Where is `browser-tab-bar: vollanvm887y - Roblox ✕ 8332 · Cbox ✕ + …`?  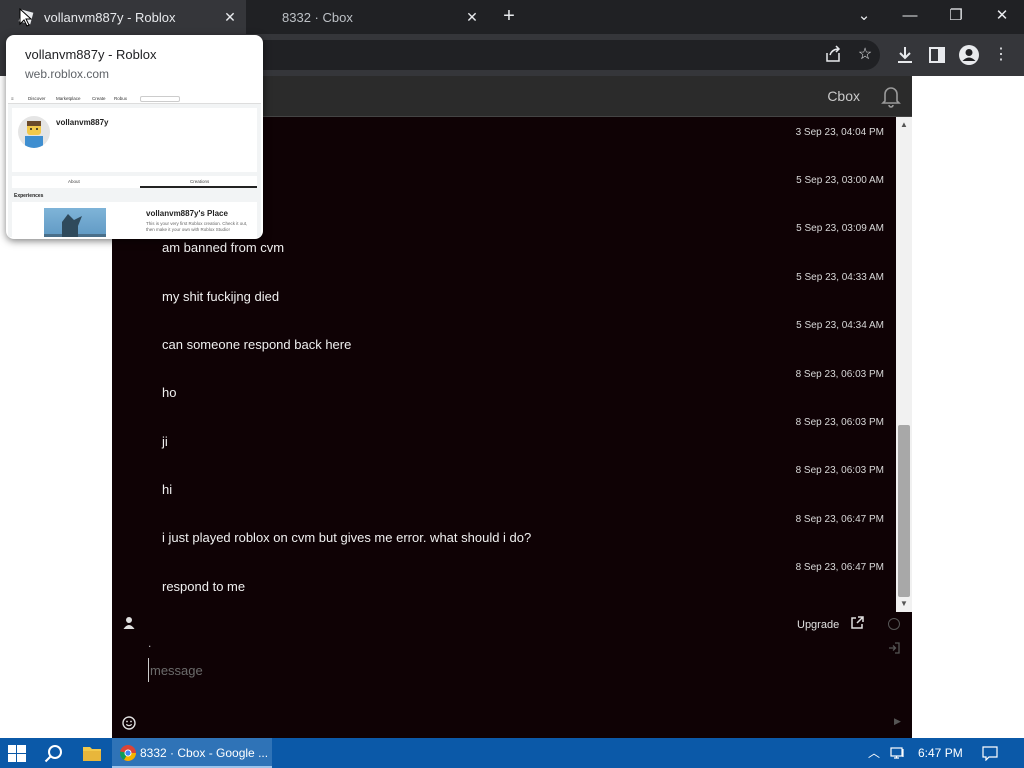 browser-tab-bar: vollanvm887y - Roblox ✕ 8332 · Cbox ✕ + … is located at coordinates (512, 17).